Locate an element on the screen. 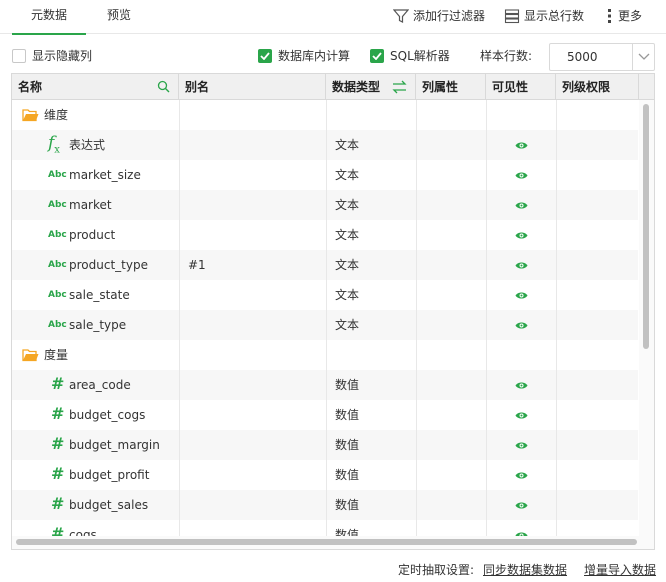 The image size is (666, 582). show-total-rows-button: 显示总行数 is located at coordinates (544, 16).